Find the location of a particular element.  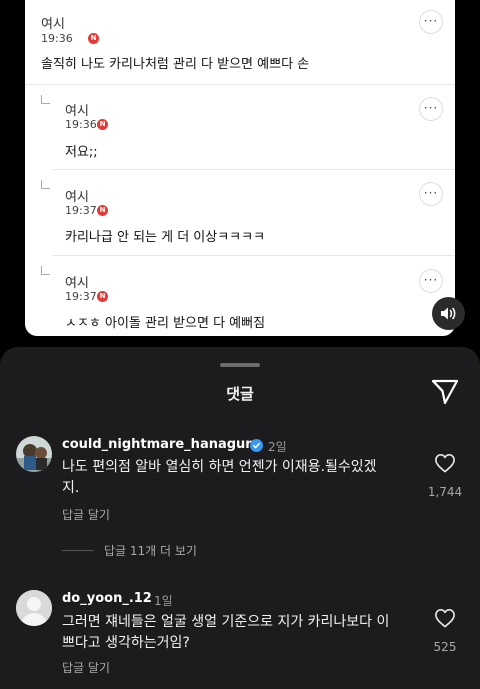

comment-text: 지. is located at coordinates (71, 488).